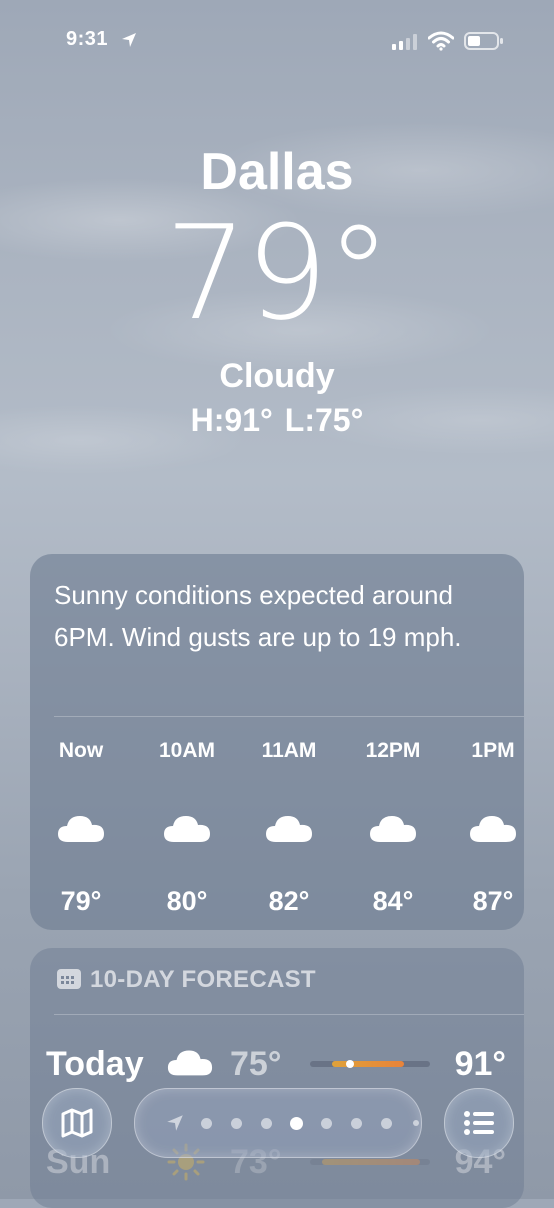 The width and height of the screenshot is (554, 1208). What do you see at coordinates (406, 44) in the screenshot?
I see `cellular-signal-icon` at bounding box center [406, 44].